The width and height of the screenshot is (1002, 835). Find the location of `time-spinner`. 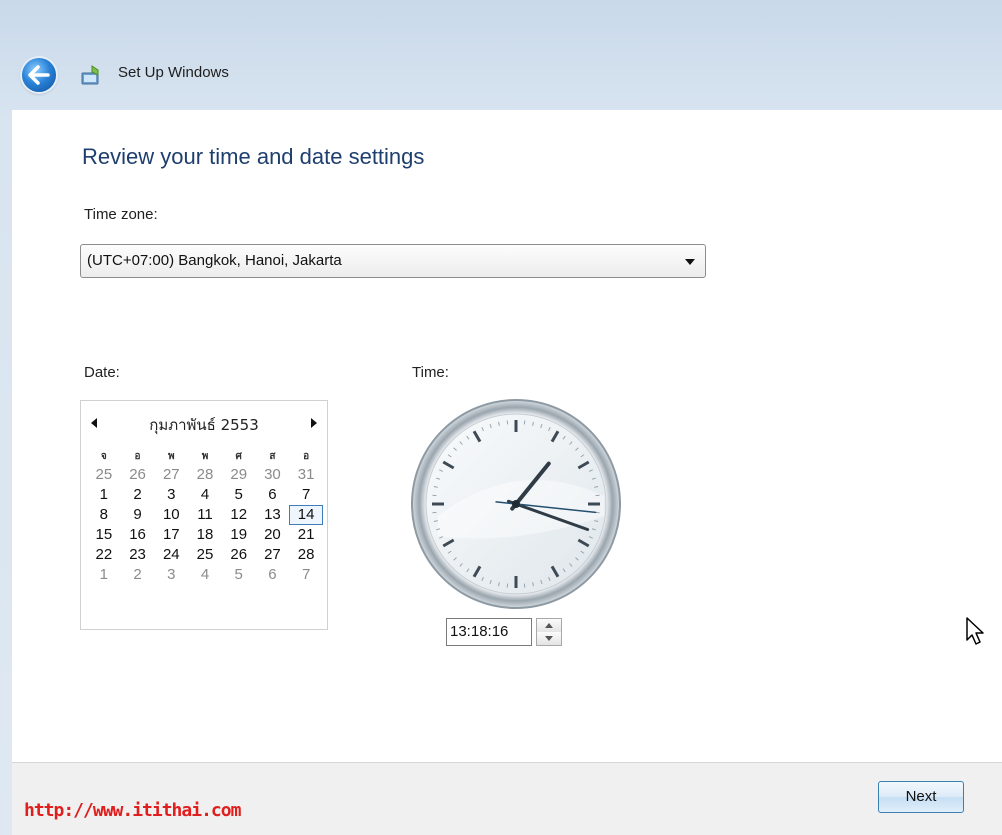

time-spinner is located at coordinates (549, 632).